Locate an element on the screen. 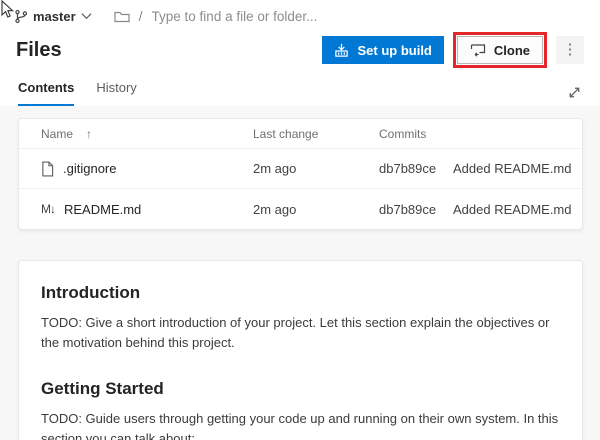  file-name-link: .gitignore is located at coordinates (89, 168).